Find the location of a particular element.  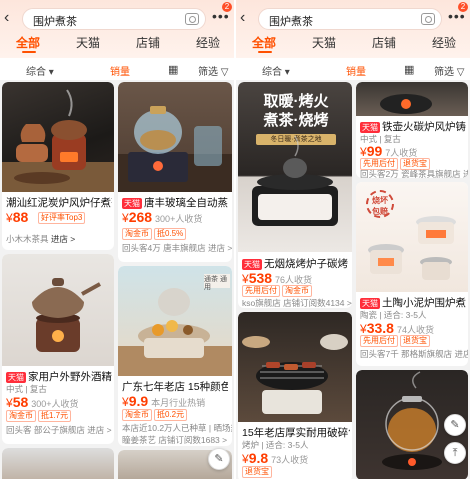

product-price: ¥58 300+人收货 is located at coordinates (42, 402).